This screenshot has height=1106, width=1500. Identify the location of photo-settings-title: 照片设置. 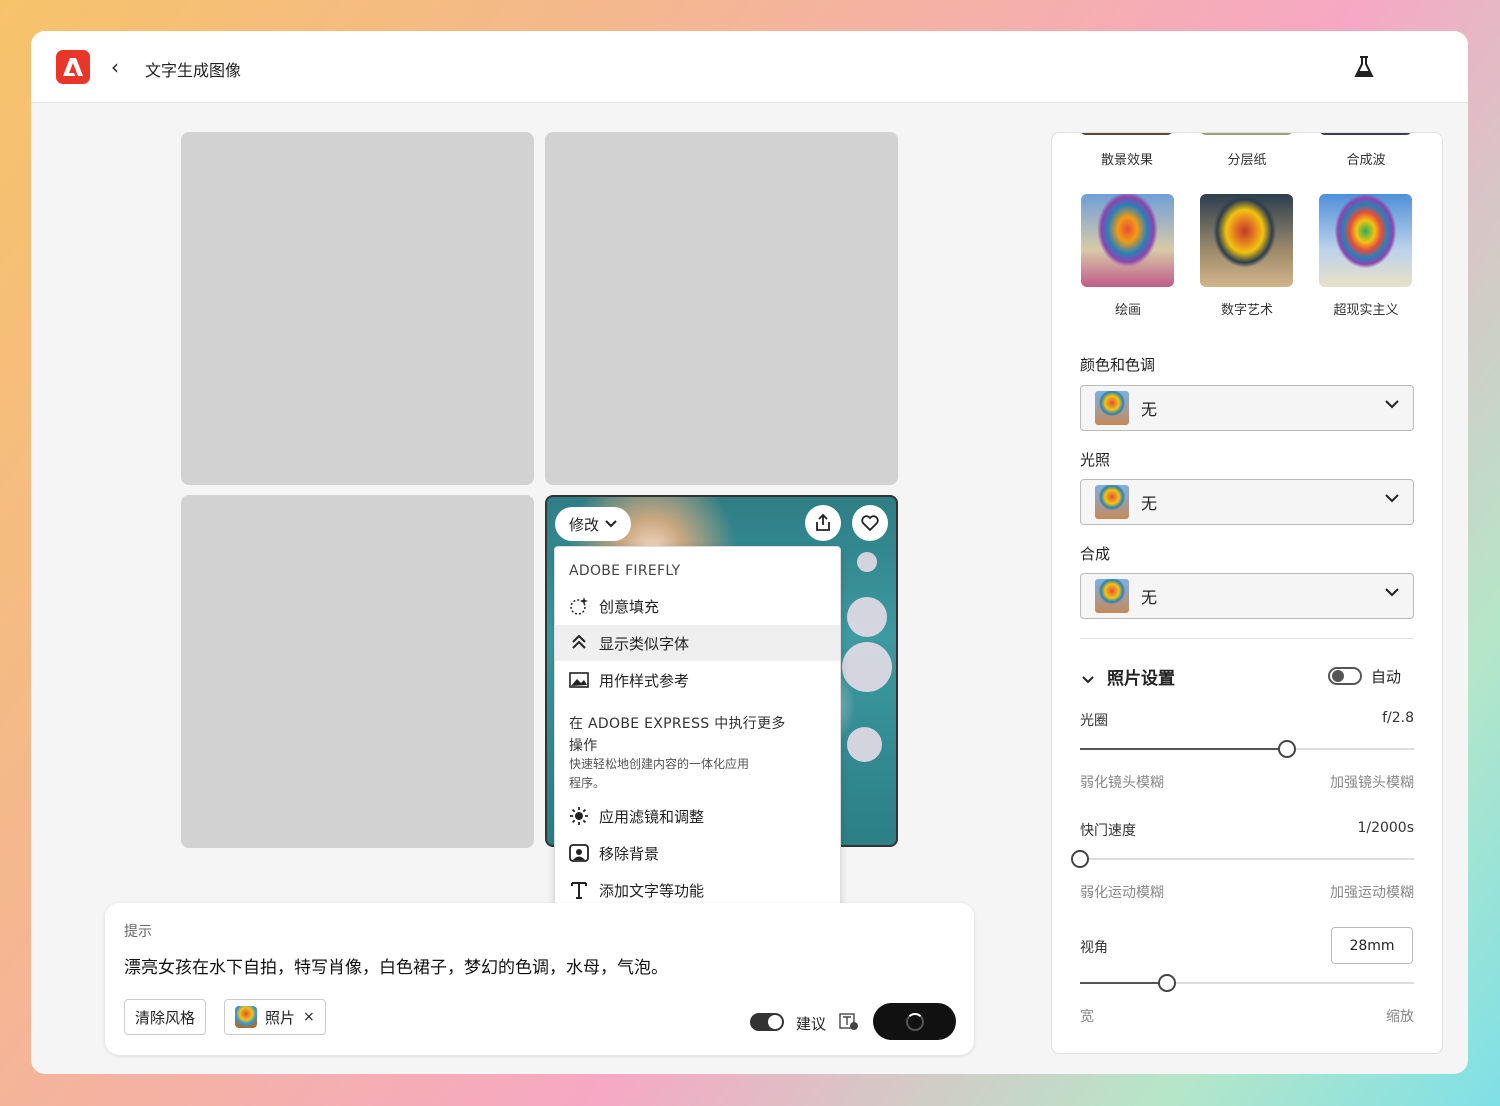
(1141, 679).